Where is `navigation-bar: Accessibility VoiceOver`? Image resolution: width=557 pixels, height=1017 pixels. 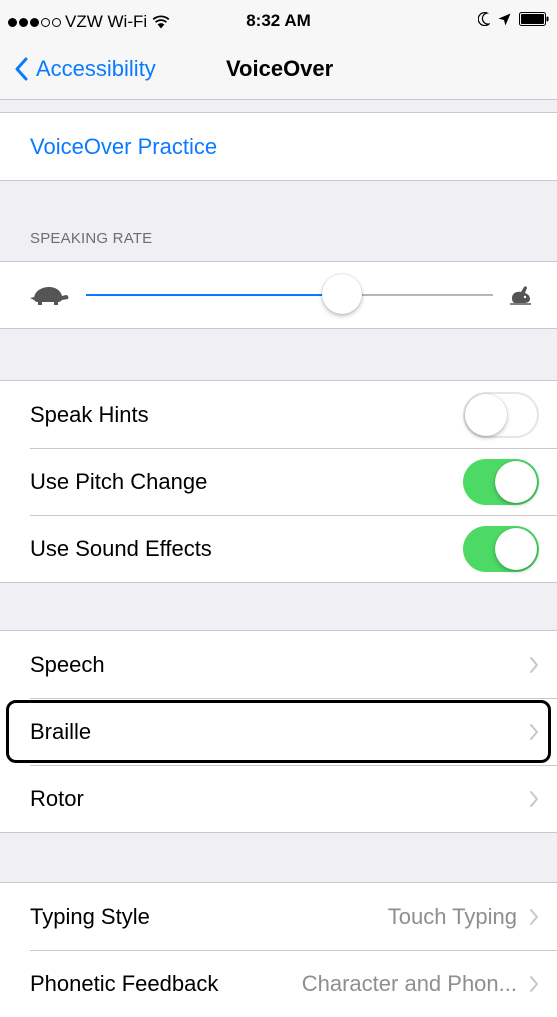 navigation-bar: Accessibility VoiceOver is located at coordinates (278, 70).